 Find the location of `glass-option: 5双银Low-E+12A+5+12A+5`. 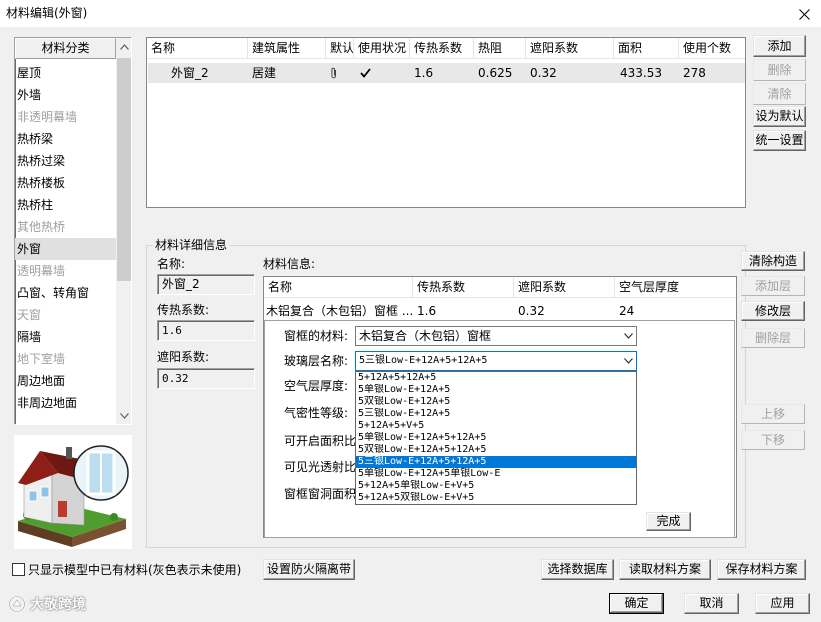

glass-option: 5双银Low-E+12A+5+12A+5 is located at coordinates (496, 450).